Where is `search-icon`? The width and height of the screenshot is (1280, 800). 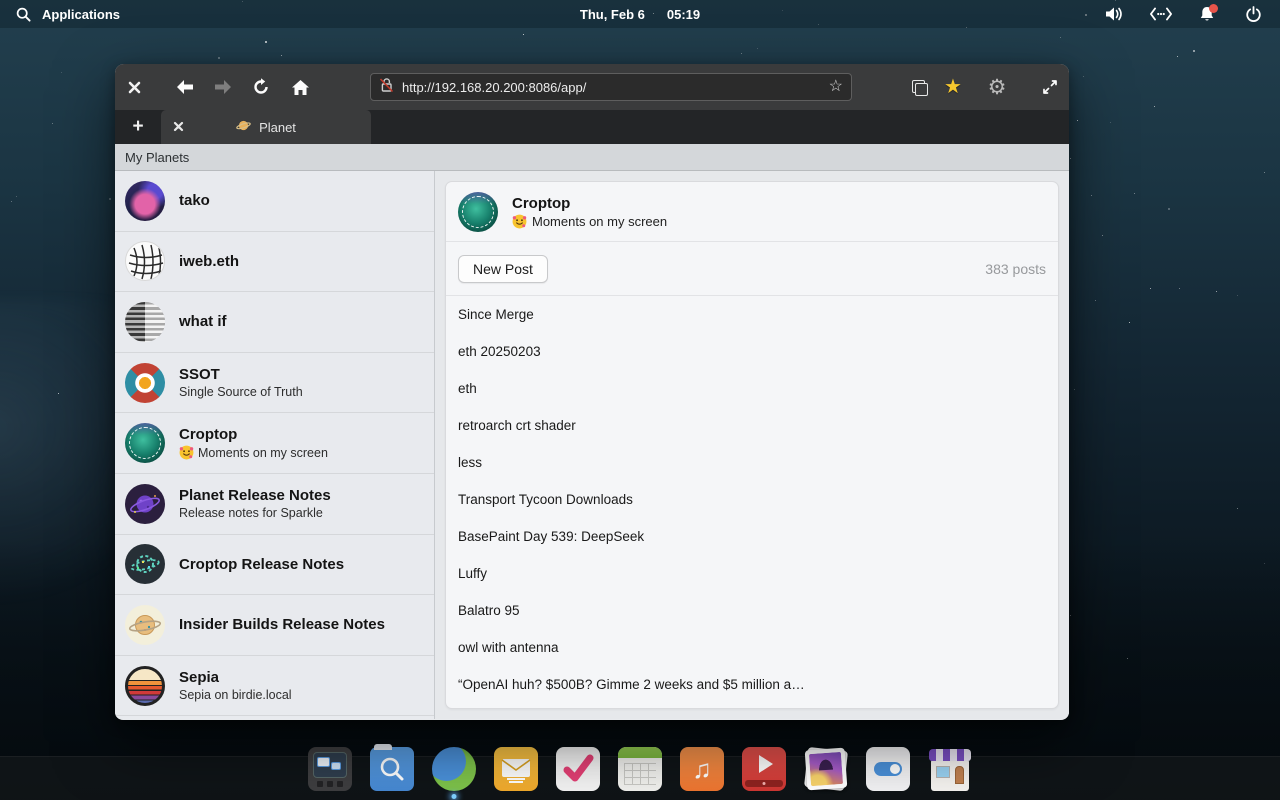
search-icon is located at coordinates (23, 14).